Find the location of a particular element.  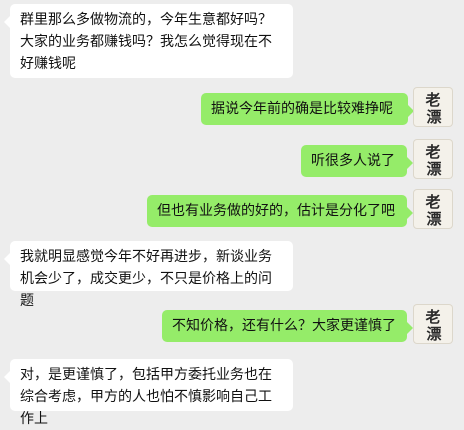

message-text: 但也有业务做的好的，估计是分化了吧 is located at coordinates (276, 211).